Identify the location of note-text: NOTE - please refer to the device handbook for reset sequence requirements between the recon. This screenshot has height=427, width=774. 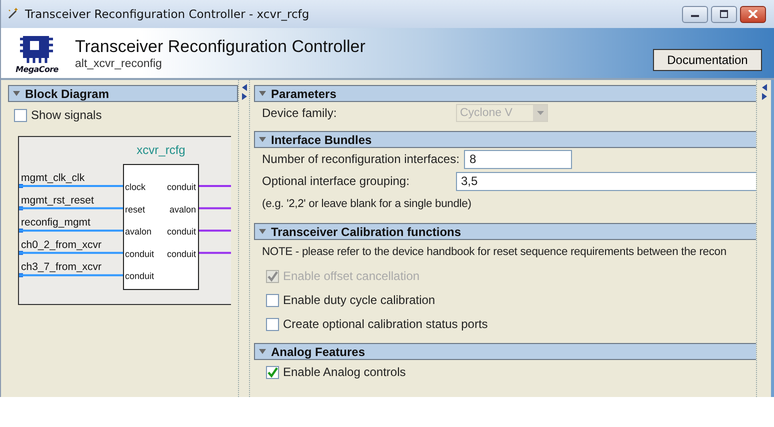
(494, 252).